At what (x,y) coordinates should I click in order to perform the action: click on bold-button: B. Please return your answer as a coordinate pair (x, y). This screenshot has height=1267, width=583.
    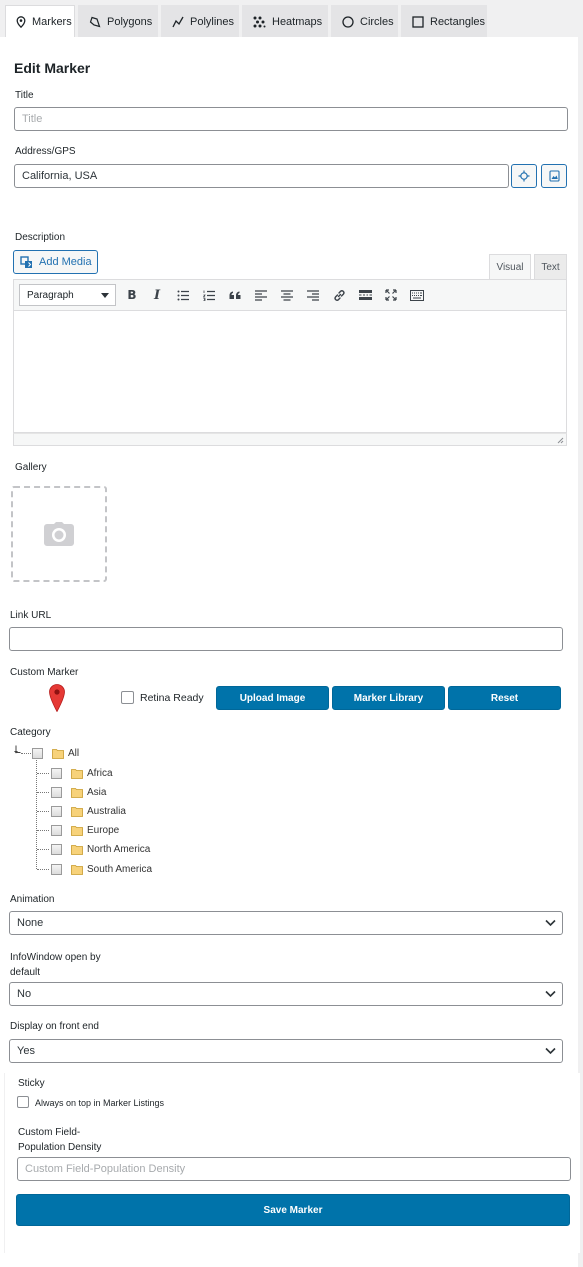
    Looking at the image, I should click on (132, 295).